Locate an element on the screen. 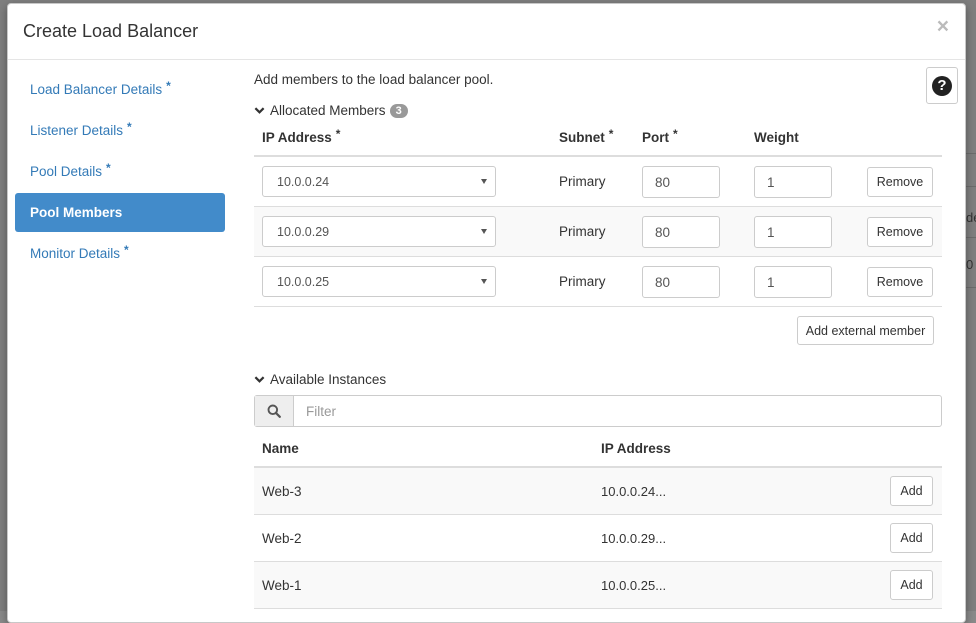 This screenshot has height=623, width=976. sidebar-item-pool-members: Pool Members is located at coordinates (120, 212).